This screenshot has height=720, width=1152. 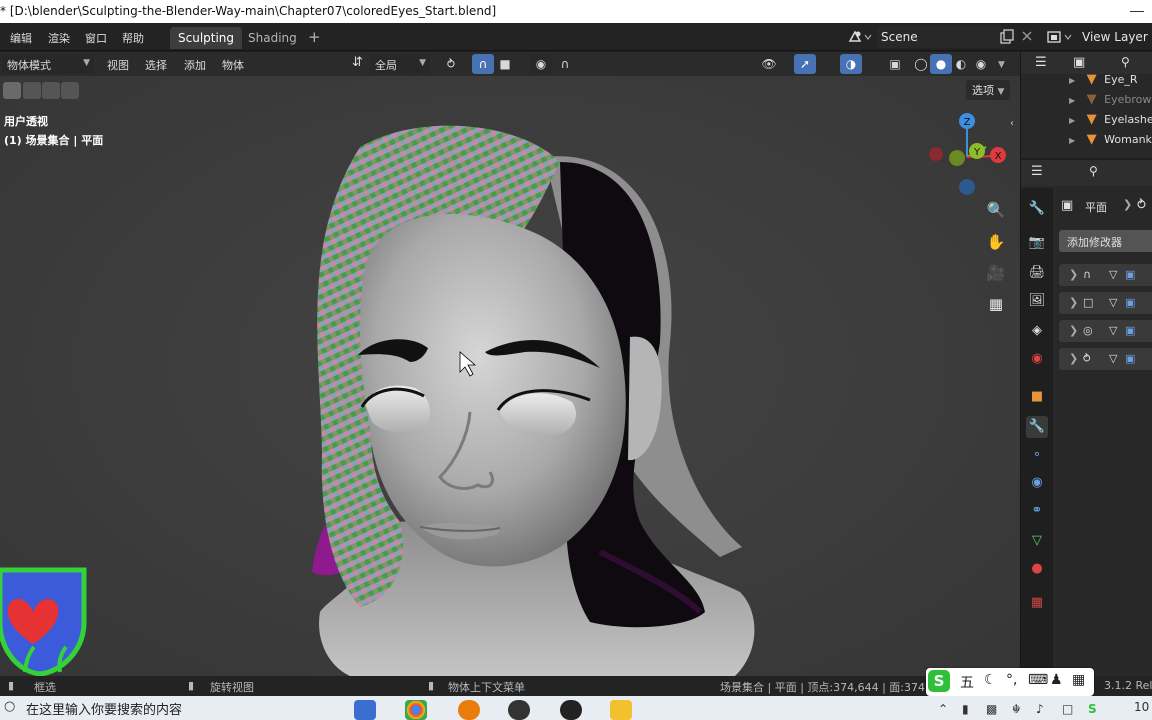 What do you see at coordinates (996, 304) in the screenshot?
I see `perspective-grid-icon: ▦` at bounding box center [996, 304].